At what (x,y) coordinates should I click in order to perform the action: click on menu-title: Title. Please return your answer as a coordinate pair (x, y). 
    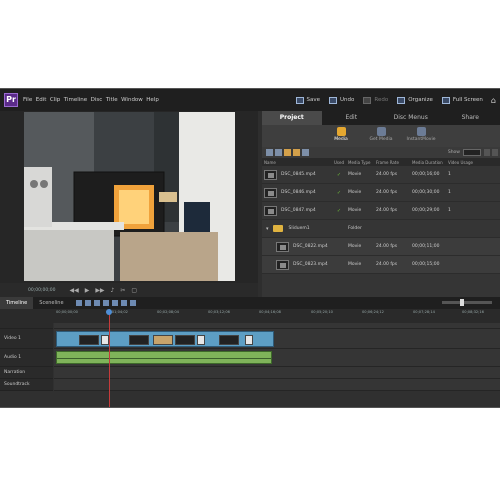
    Looking at the image, I should click on (112, 100).